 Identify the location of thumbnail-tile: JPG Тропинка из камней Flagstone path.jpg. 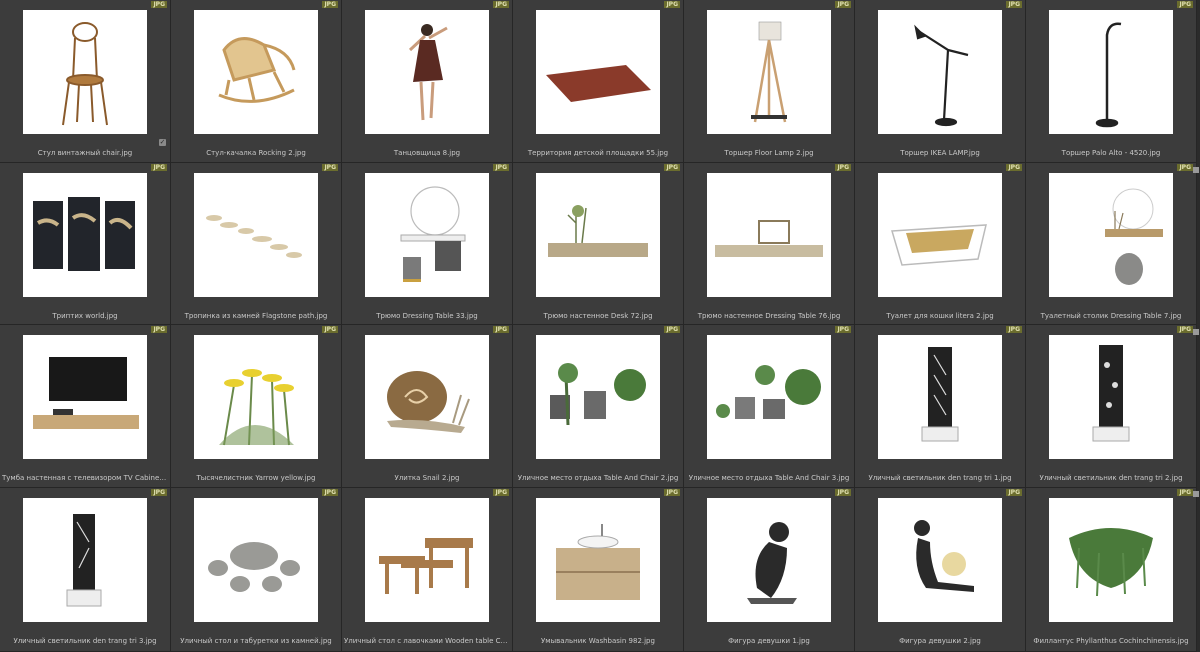
(256, 244).